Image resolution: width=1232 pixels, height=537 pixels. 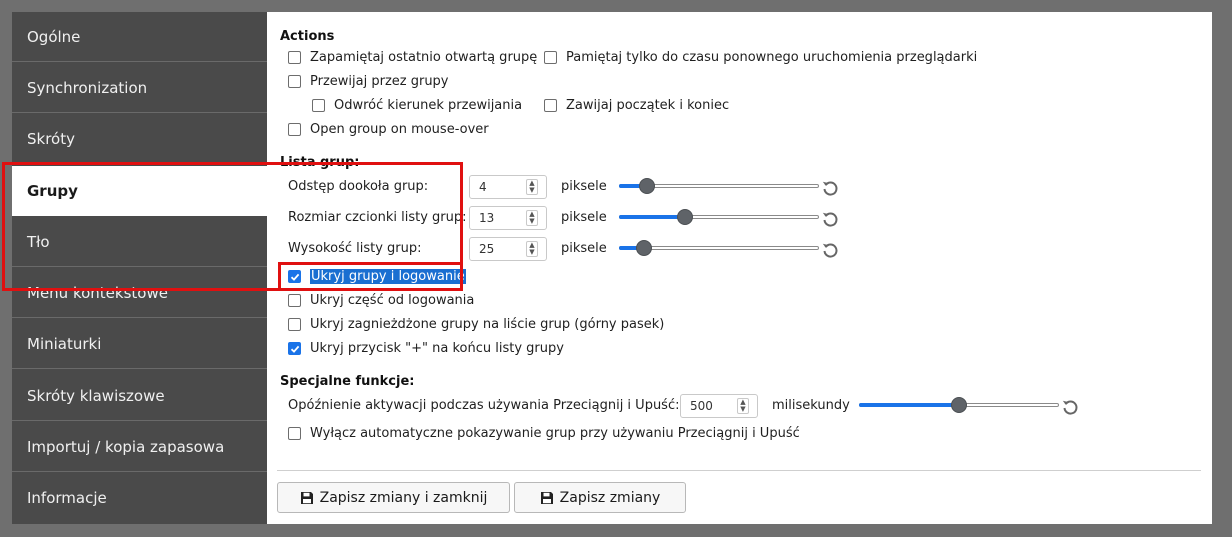 What do you see at coordinates (139, 88) in the screenshot?
I see `sidebar-item-synchronization: Synchronization` at bounding box center [139, 88].